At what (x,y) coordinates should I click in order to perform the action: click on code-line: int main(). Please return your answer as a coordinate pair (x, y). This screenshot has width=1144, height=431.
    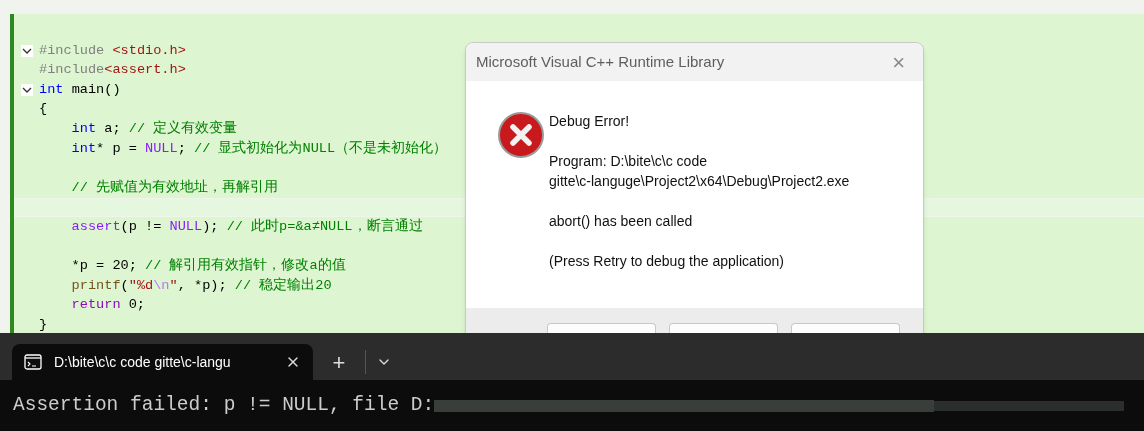
    Looking at the image, I should click on (80, 89).